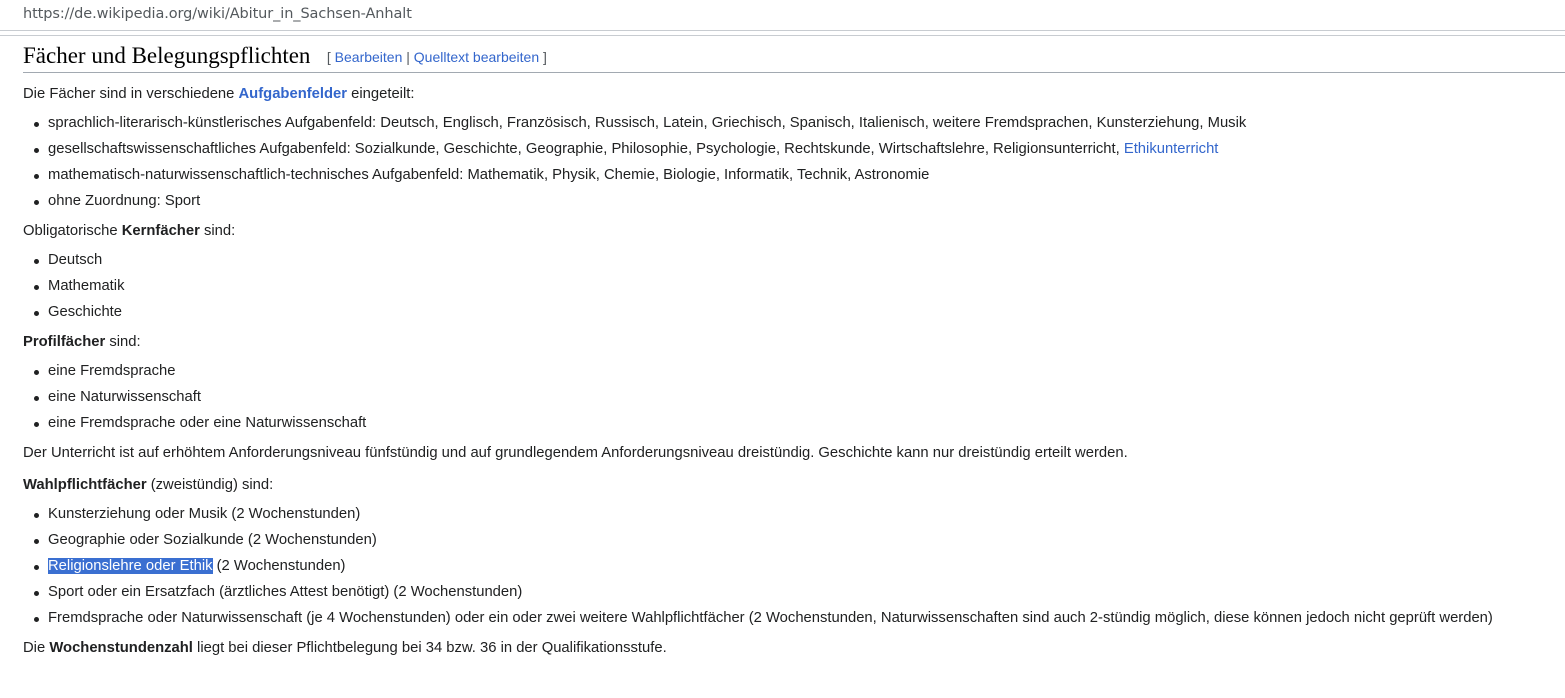  I want to click on list-item: Geschichte, so click(793, 312).